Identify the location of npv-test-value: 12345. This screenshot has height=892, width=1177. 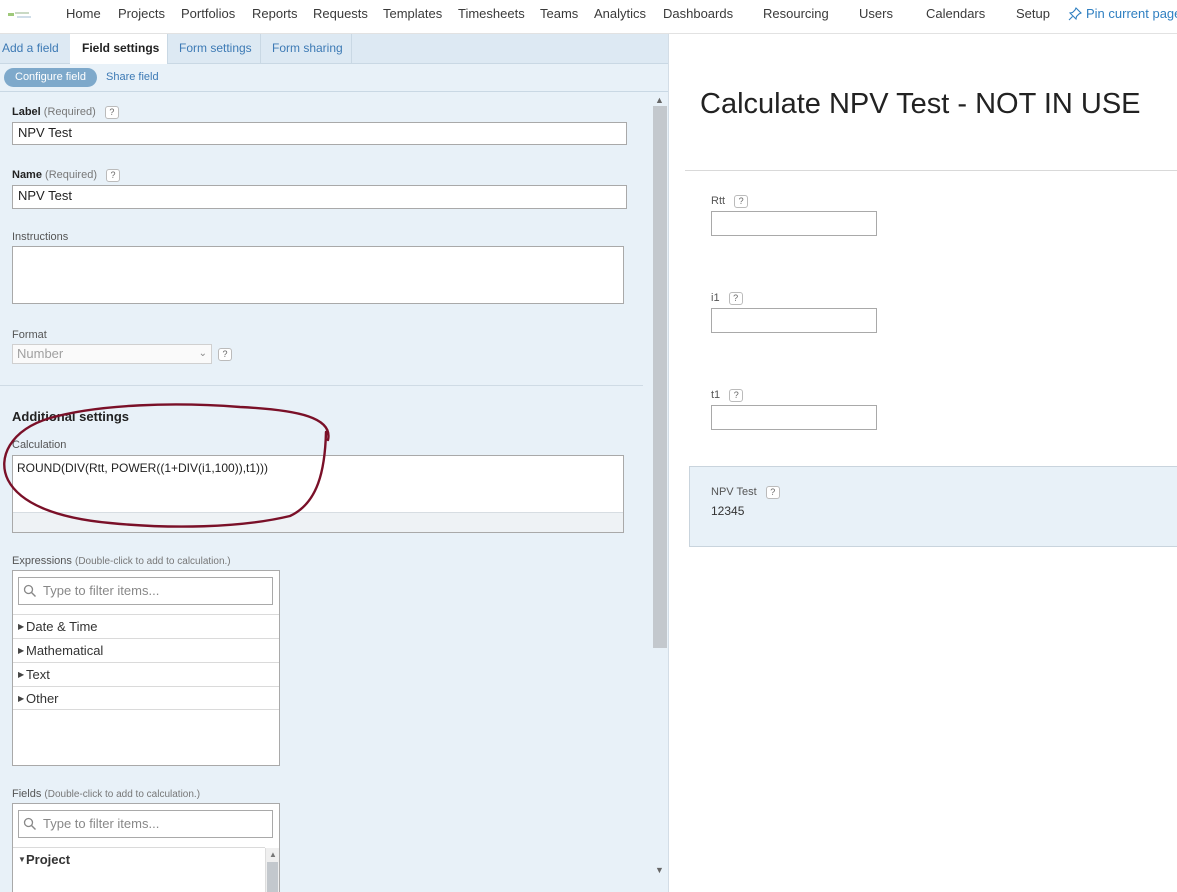
(728, 511).